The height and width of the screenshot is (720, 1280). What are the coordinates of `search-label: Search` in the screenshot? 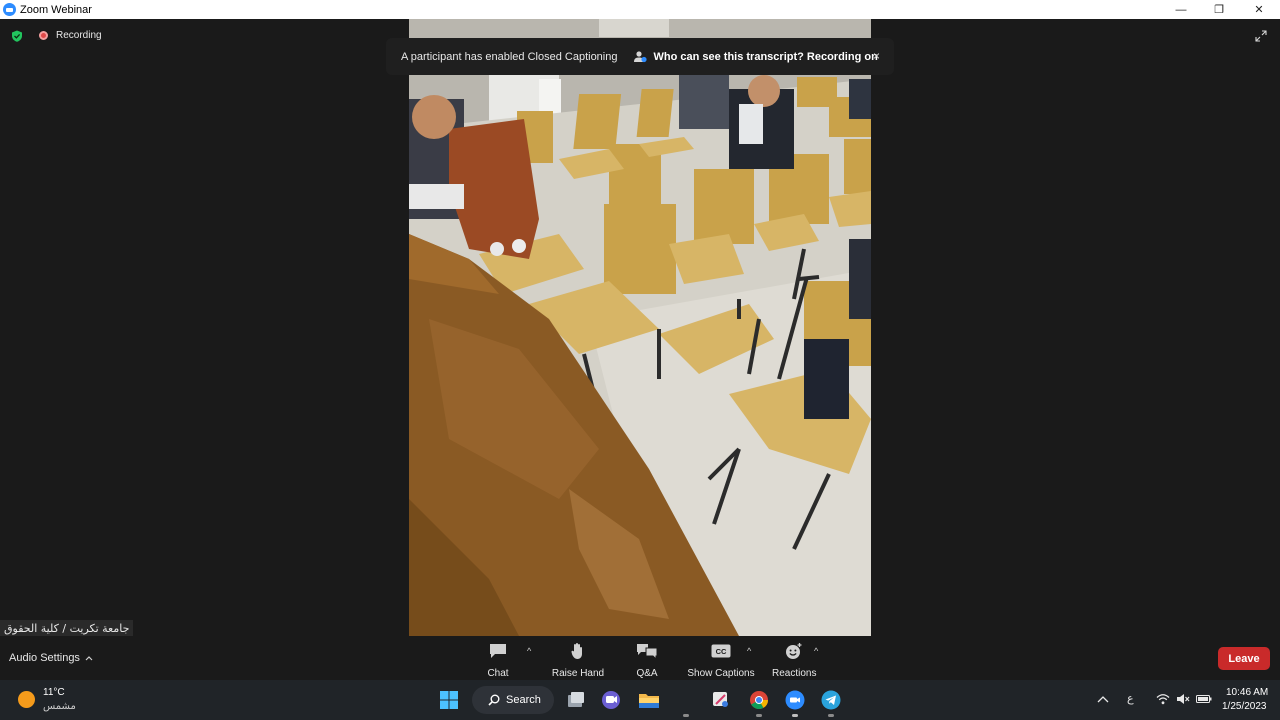 It's located at (523, 700).